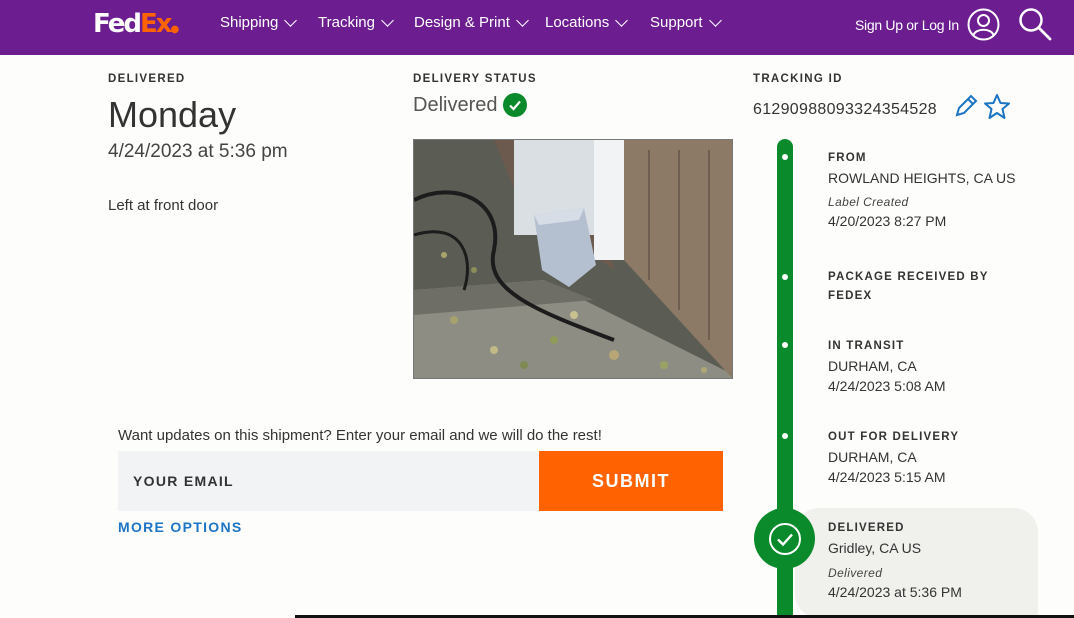 The image size is (1074, 618). I want to click on pencil-icon, so click(966, 105).